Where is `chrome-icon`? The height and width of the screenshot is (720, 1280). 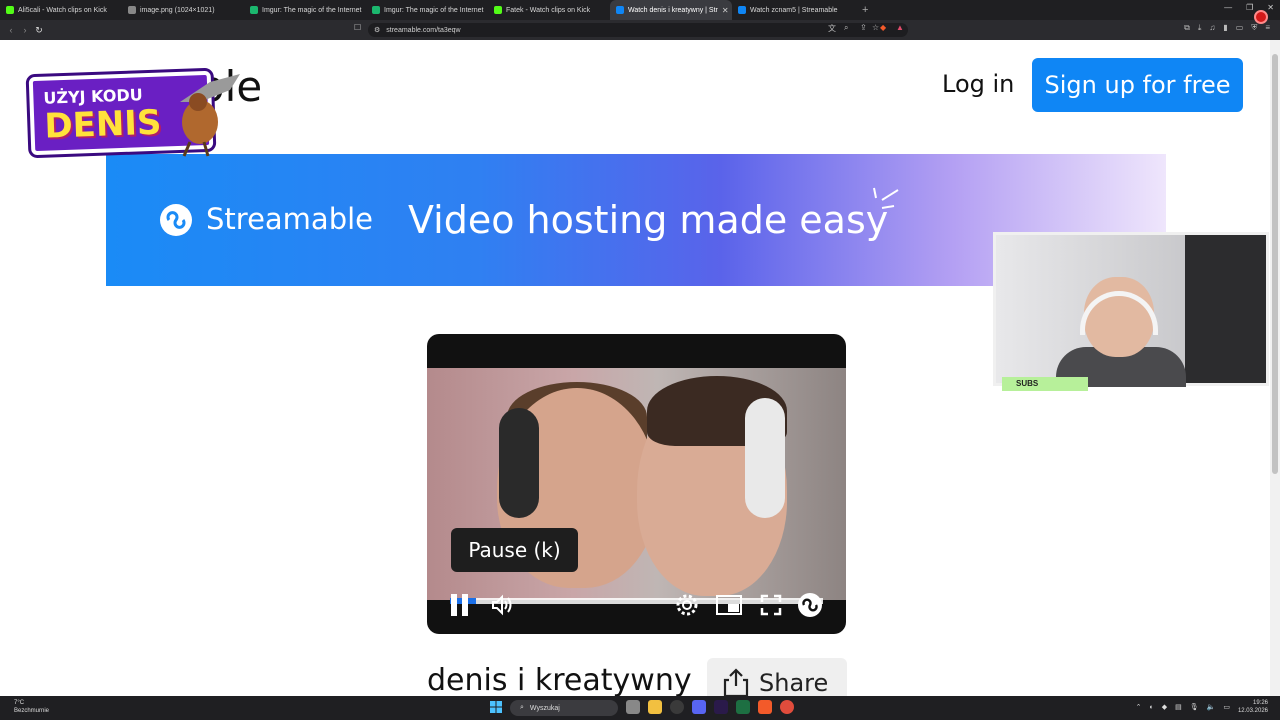
chrome-icon is located at coordinates (787, 707).